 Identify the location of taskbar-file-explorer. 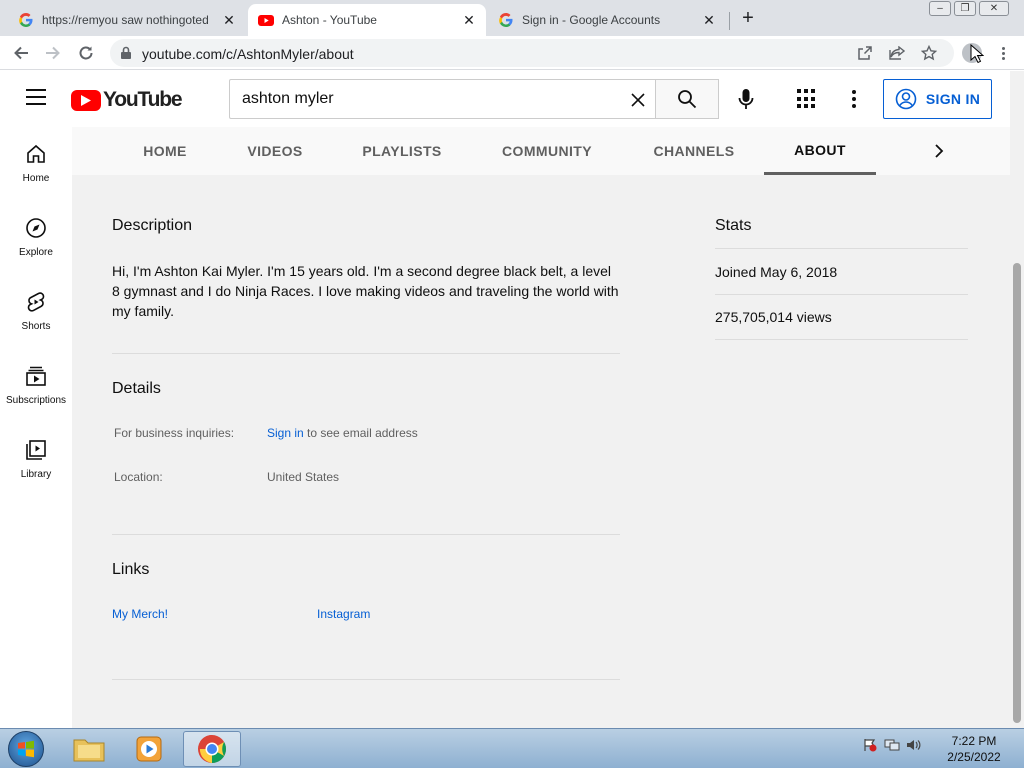
(89, 749).